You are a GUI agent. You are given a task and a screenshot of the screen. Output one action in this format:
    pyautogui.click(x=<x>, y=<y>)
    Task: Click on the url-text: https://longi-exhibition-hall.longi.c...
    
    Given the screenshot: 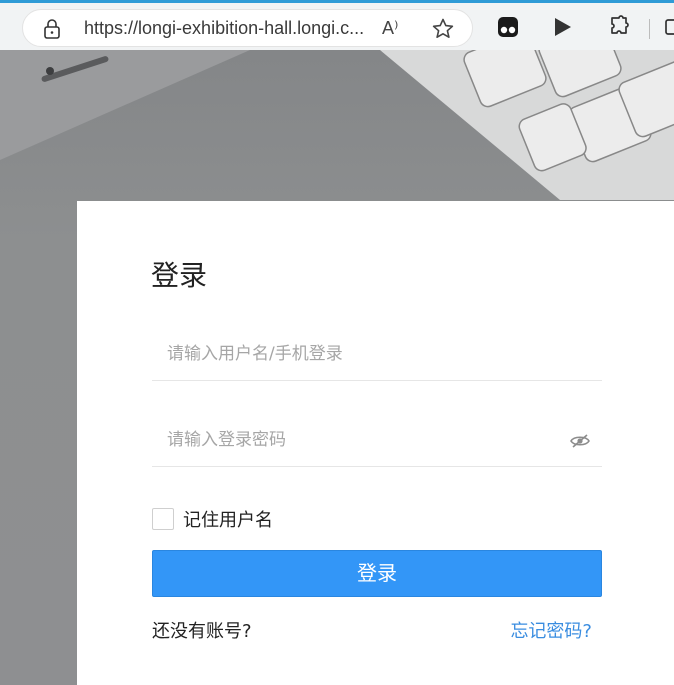 What is the action you would take?
    pyautogui.click(x=224, y=28)
    